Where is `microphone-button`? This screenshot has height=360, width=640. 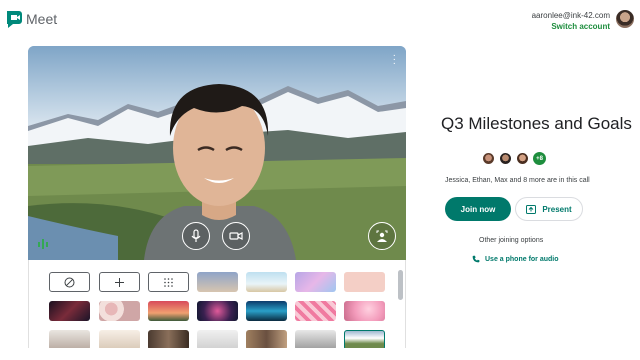
microphone-button is located at coordinates (196, 236).